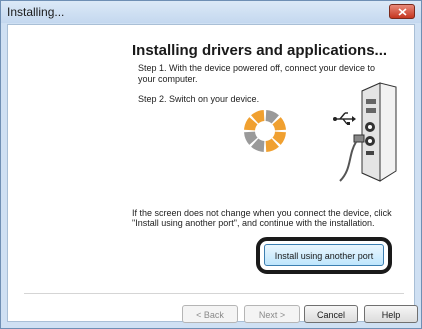  Describe the element at coordinates (272, 314) in the screenshot. I see `next-button: Next >` at that location.